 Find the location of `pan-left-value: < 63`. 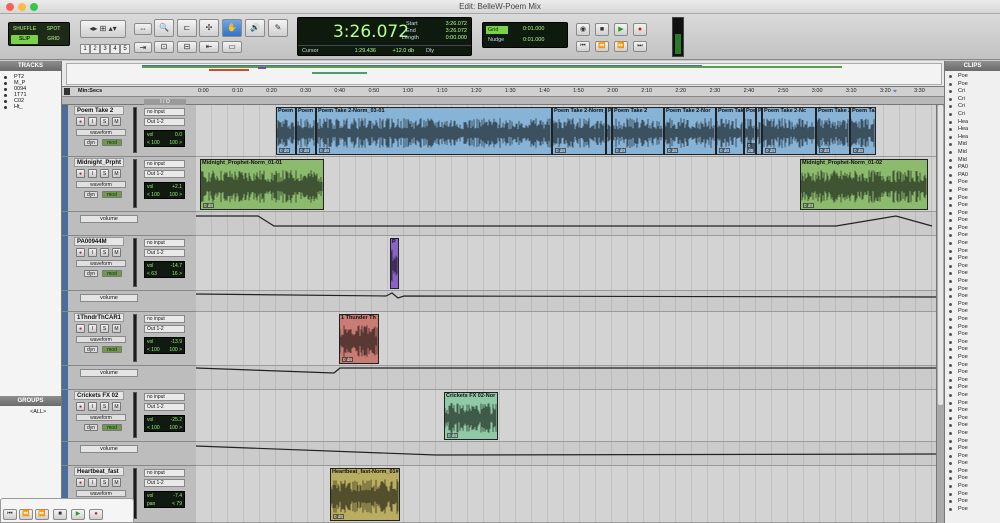

pan-left-value: < 63 is located at coordinates (152, 274).